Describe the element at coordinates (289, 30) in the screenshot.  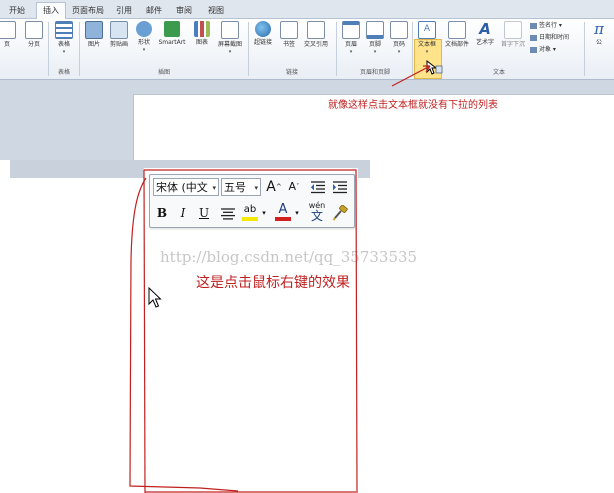
I see `bookmark-icon` at that location.